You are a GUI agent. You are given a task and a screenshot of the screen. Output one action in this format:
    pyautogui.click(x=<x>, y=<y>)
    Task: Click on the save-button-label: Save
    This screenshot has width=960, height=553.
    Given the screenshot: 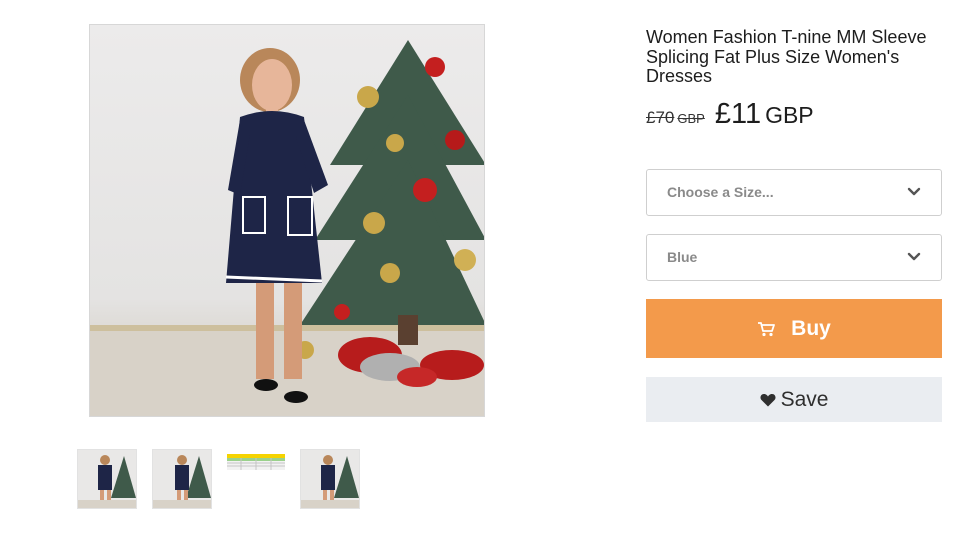 What is the action you would take?
    pyautogui.click(x=804, y=399)
    